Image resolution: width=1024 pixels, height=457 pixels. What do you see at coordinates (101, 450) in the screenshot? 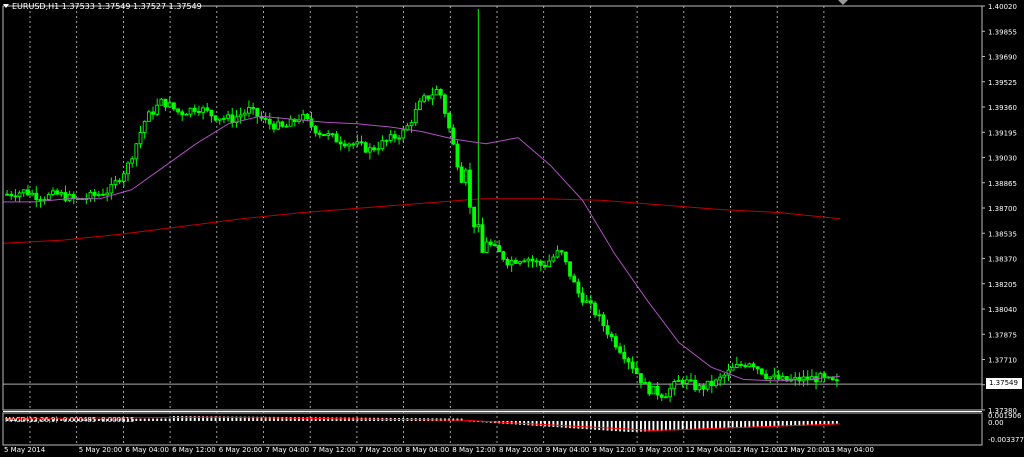
I see `x-tick-label: 5 May 20:00` at bounding box center [101, 450].